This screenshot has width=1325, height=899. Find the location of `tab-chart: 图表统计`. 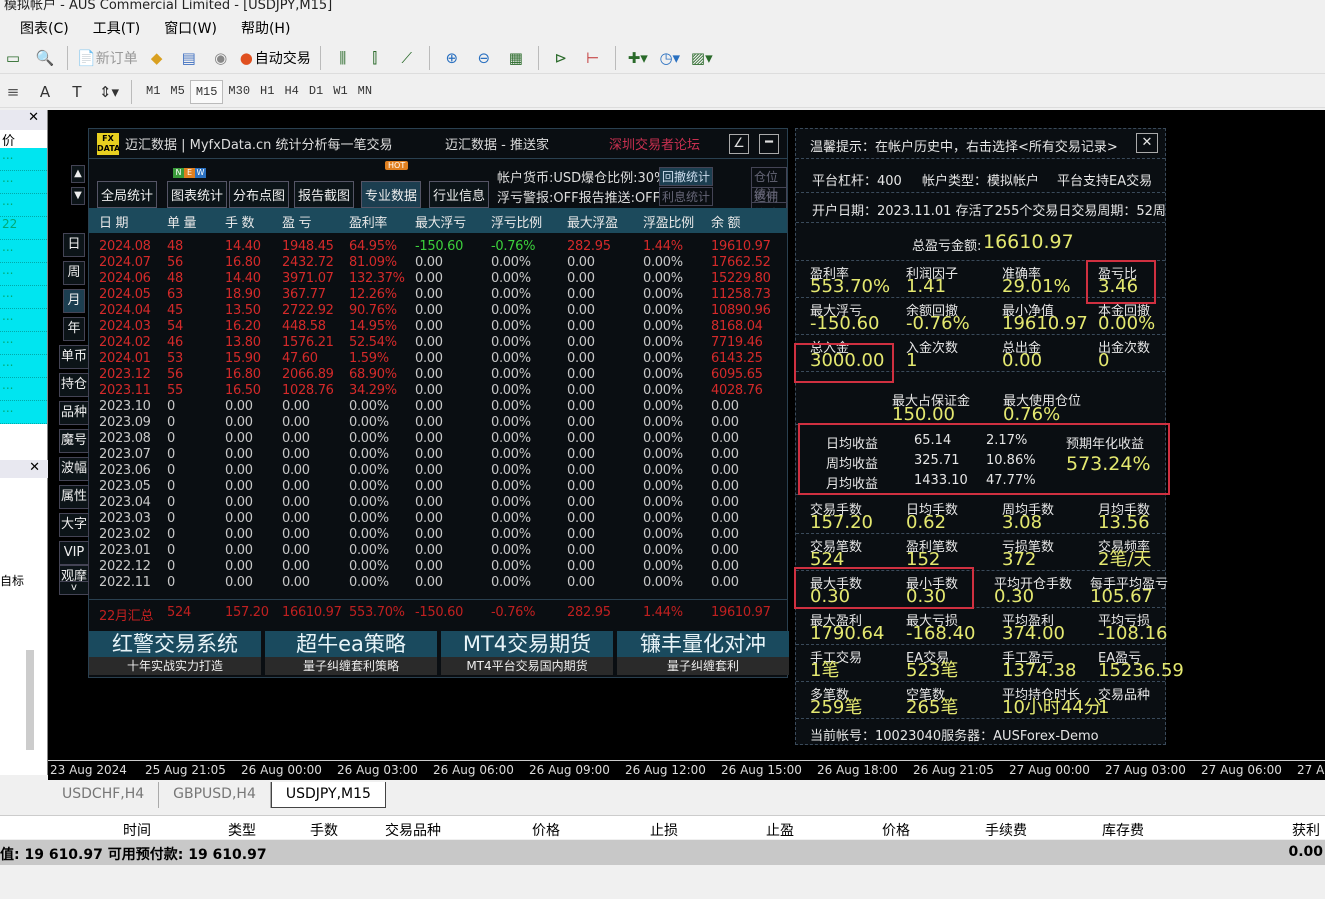

tab-chart: 图表统计 is located at coordinates (197, 194).